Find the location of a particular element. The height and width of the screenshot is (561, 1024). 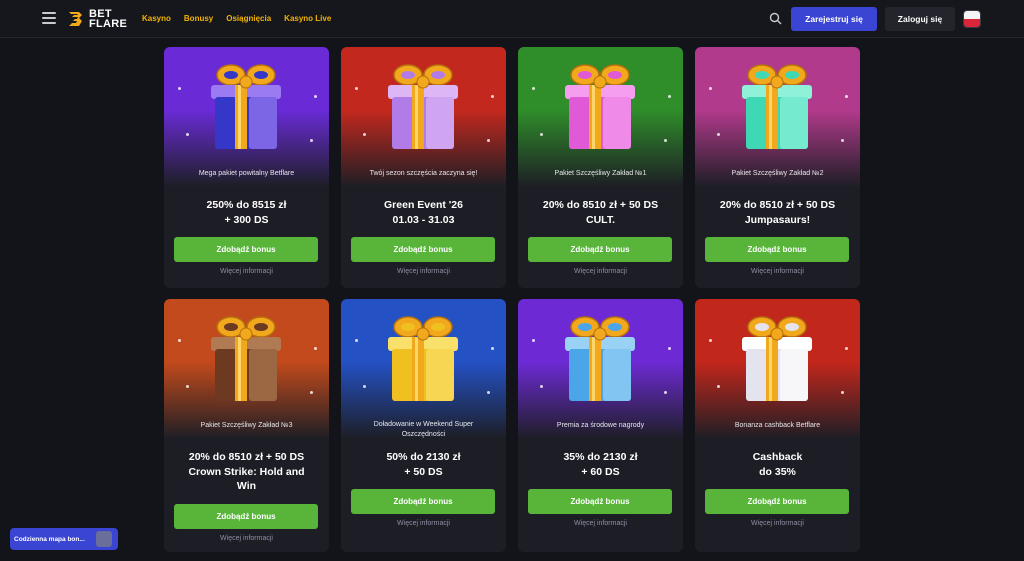

nav-kasyno-live: Kasyno Live is located at coordinates (307, 18).